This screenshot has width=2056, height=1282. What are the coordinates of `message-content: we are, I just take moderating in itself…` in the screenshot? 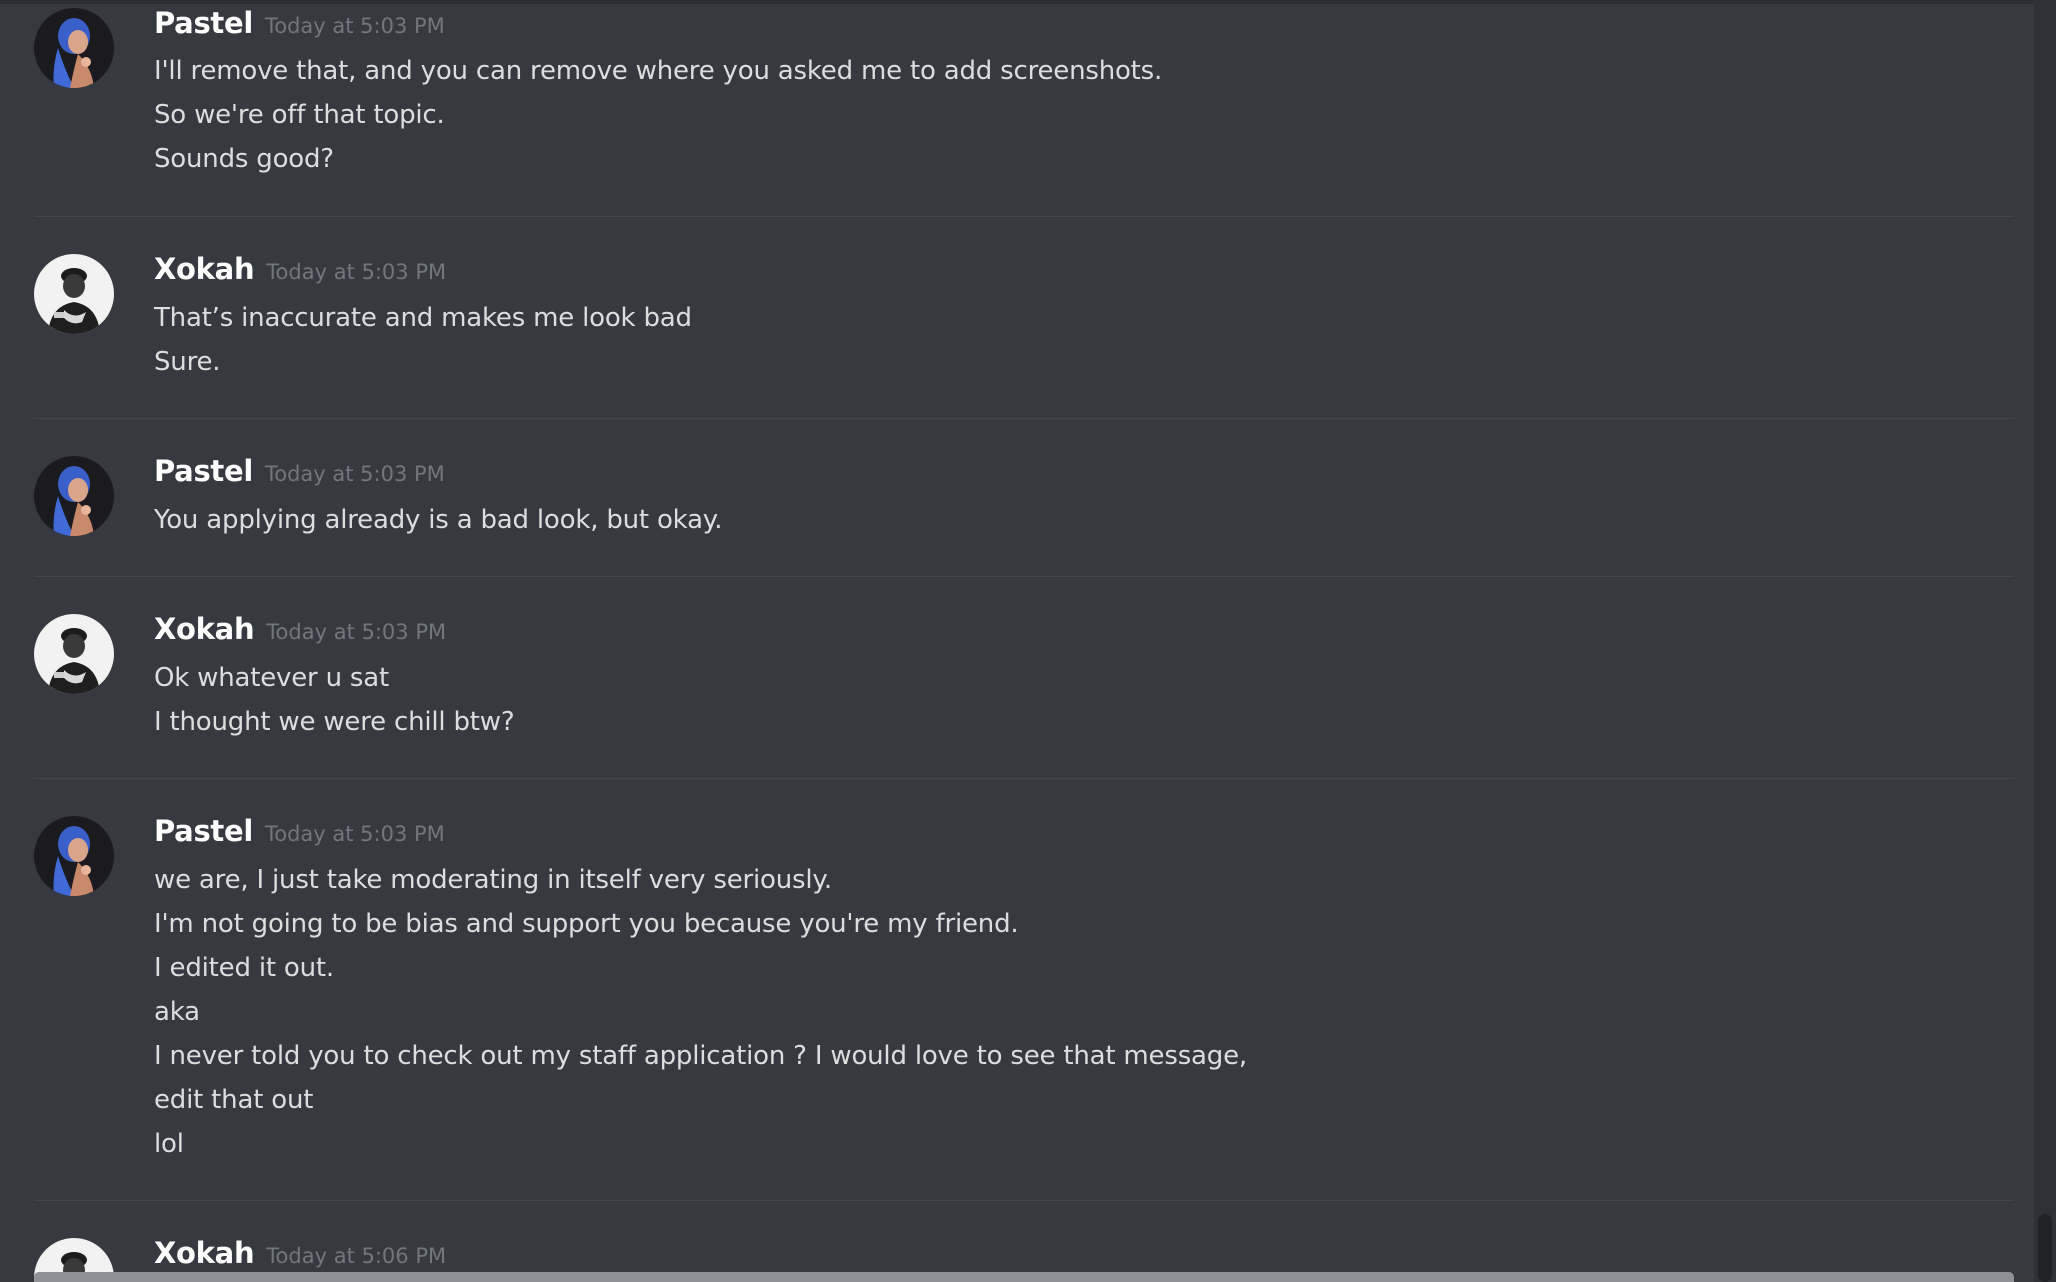 It's located at (700, 1012).